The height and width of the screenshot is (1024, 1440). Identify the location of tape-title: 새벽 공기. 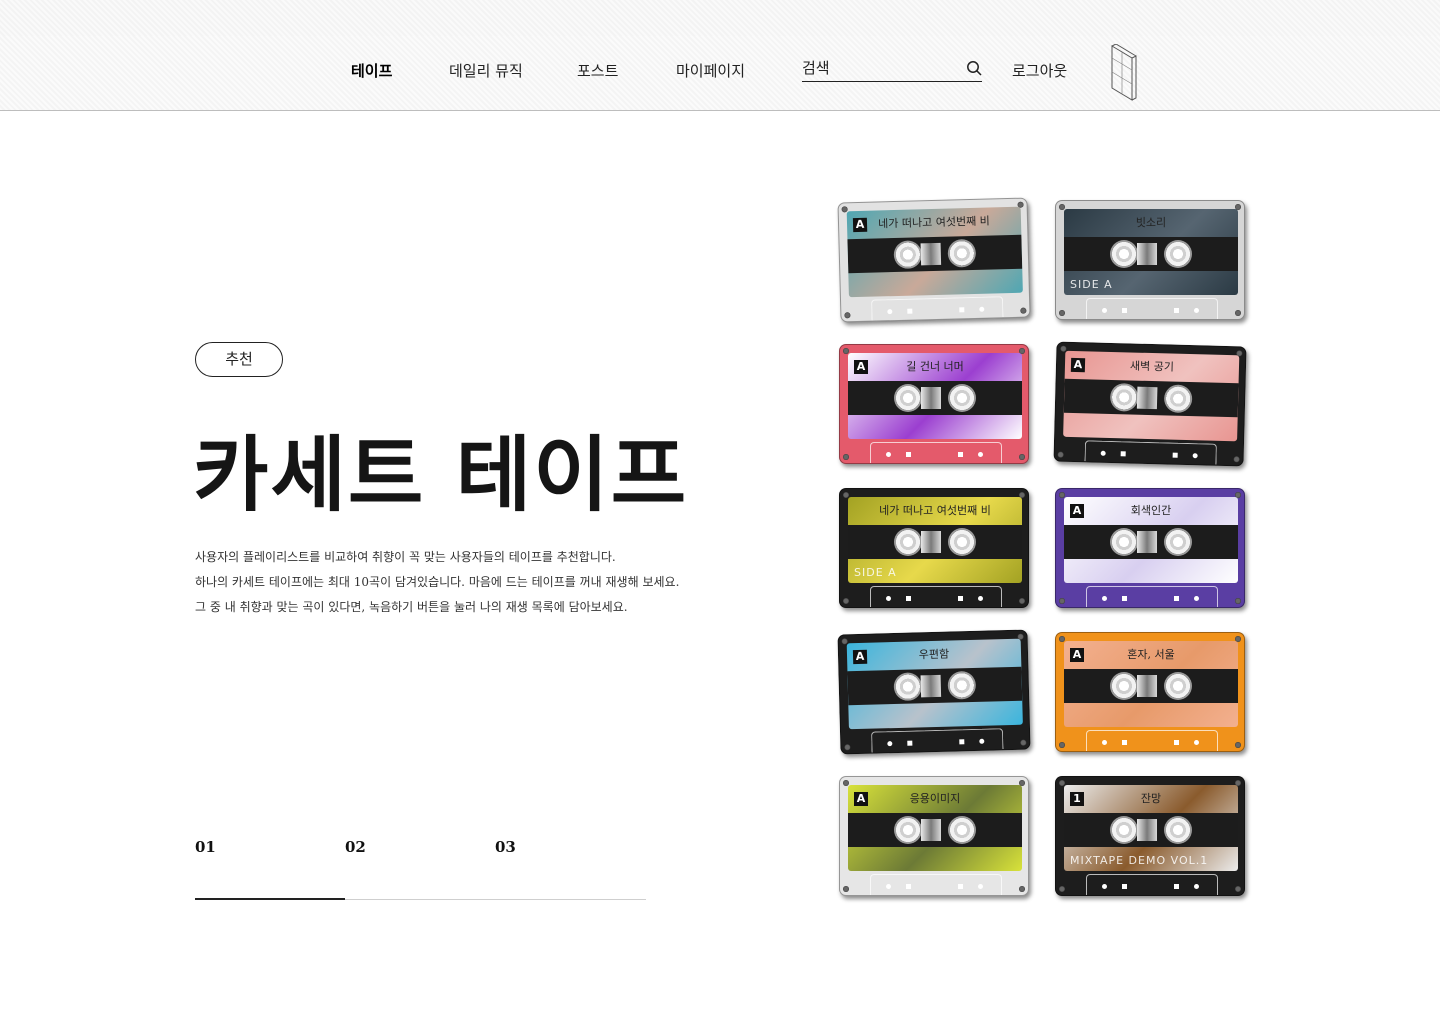
(1152, 366).